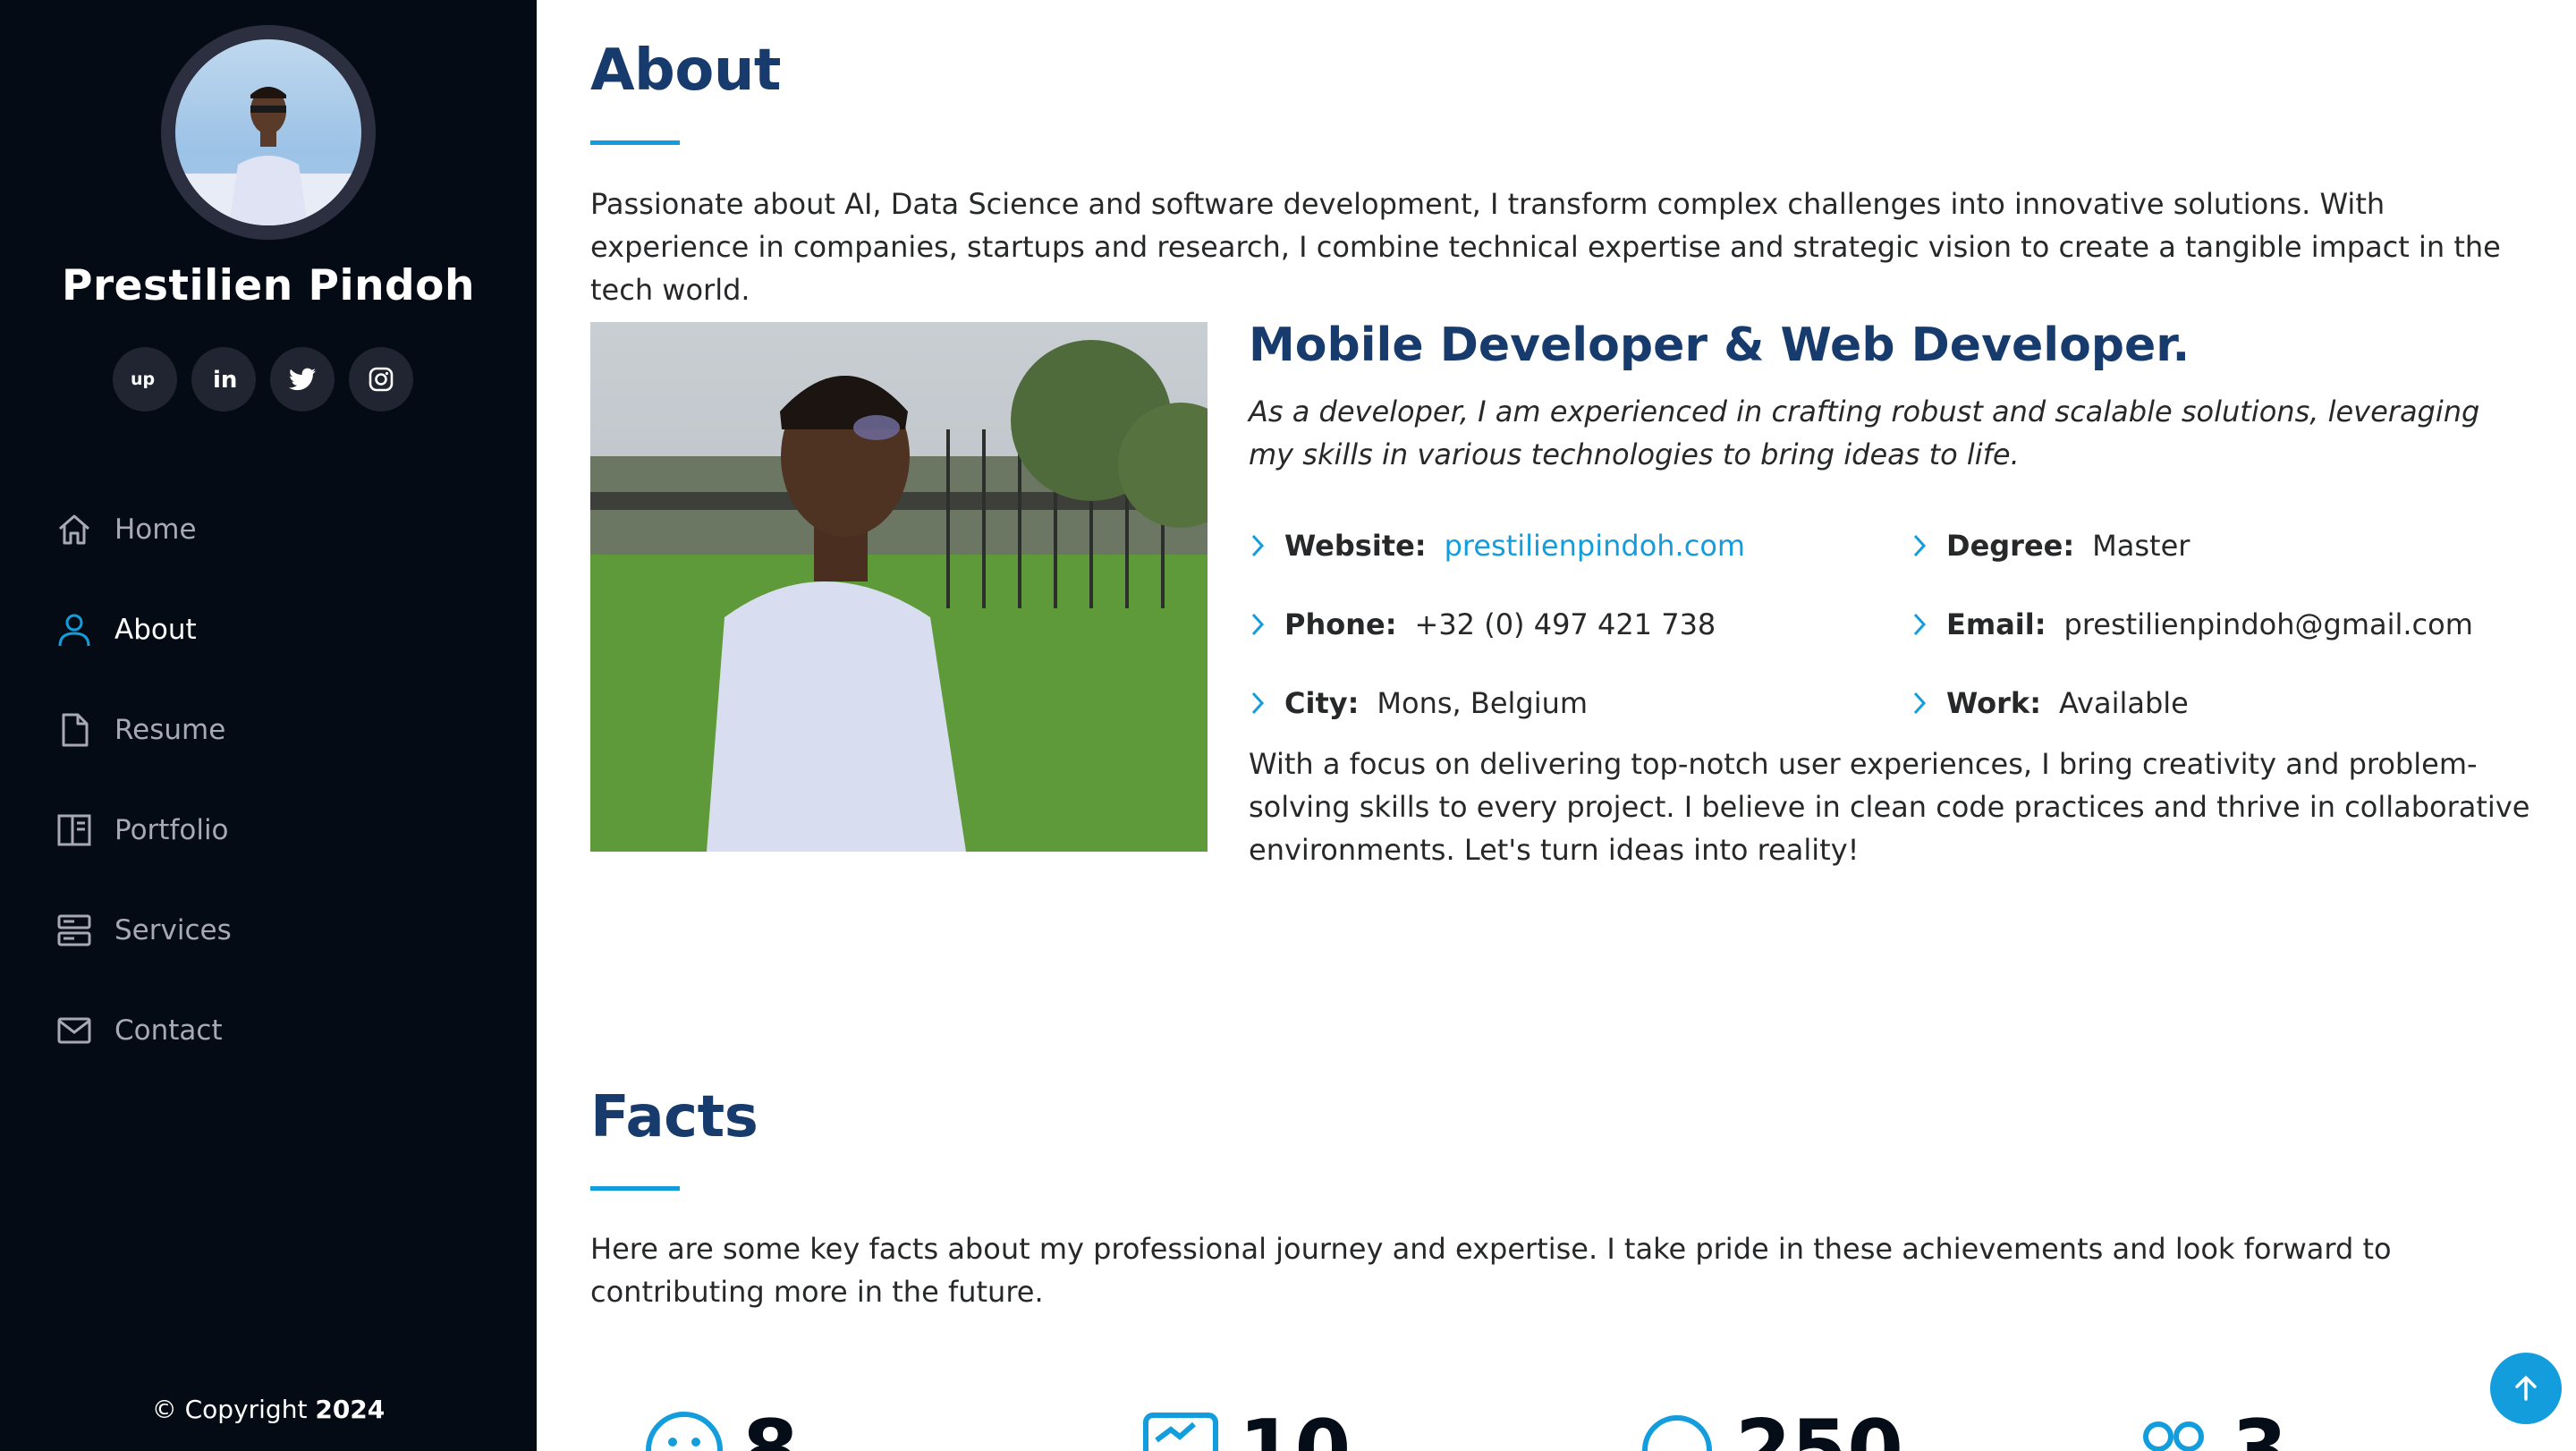 The height and width of the screenshot is (1451, 2576). What do you see at coordinates (2124, 703) in the screenshot?
I see `info-value: Available` at bounding box center [2124, 703].